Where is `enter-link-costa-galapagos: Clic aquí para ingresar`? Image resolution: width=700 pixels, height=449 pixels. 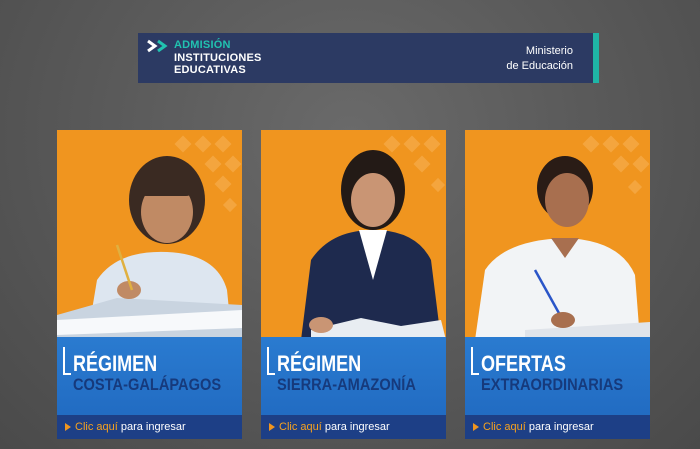
enter-link-costa-galapagos: Clic aquí para ingresar is located at coordinates (149, 427).